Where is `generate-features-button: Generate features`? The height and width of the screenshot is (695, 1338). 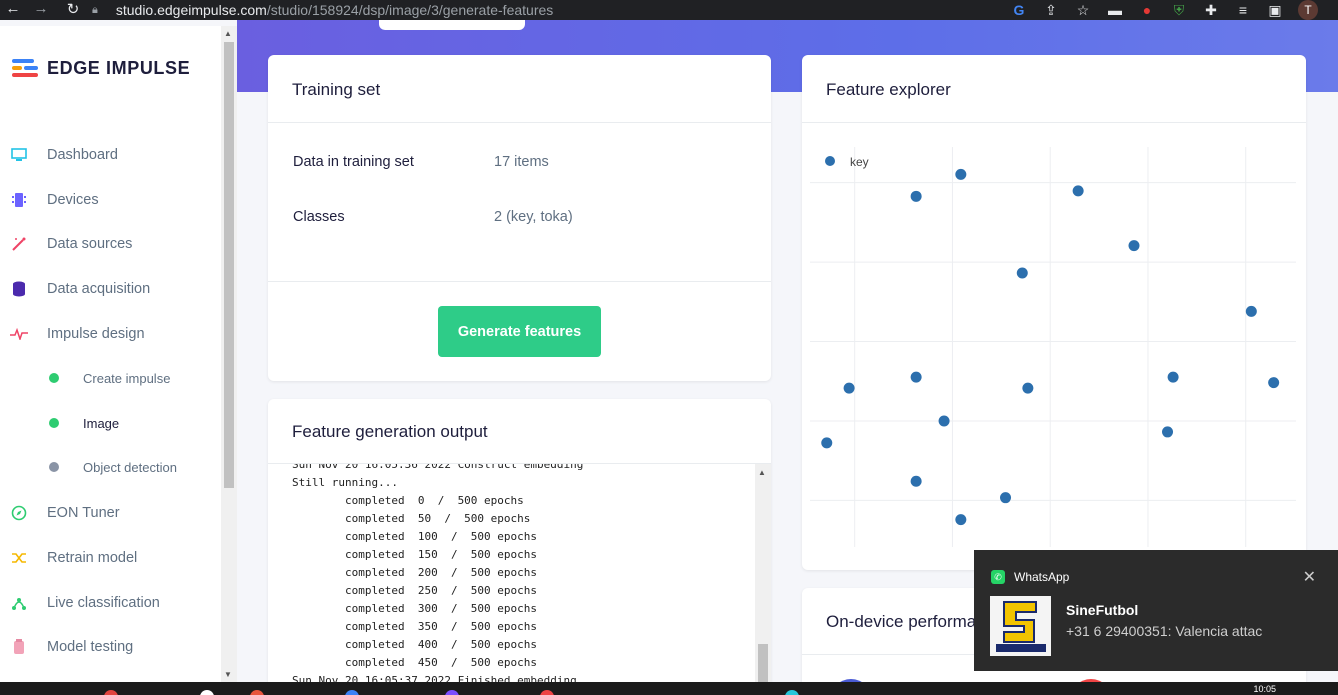
generate-features-button: Generate features is located at coordinates (519, 331).